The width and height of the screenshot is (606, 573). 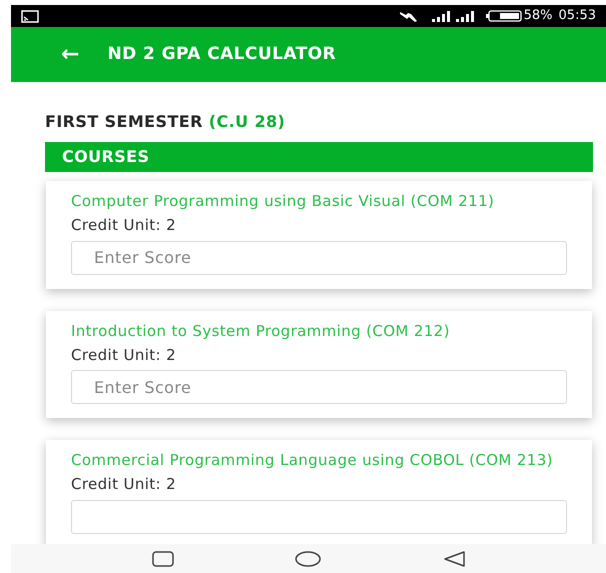 What do you see at coordinates (319, 157) in the screenshot?
I see `section-header: COURSES` at bounding box center [319, 157].